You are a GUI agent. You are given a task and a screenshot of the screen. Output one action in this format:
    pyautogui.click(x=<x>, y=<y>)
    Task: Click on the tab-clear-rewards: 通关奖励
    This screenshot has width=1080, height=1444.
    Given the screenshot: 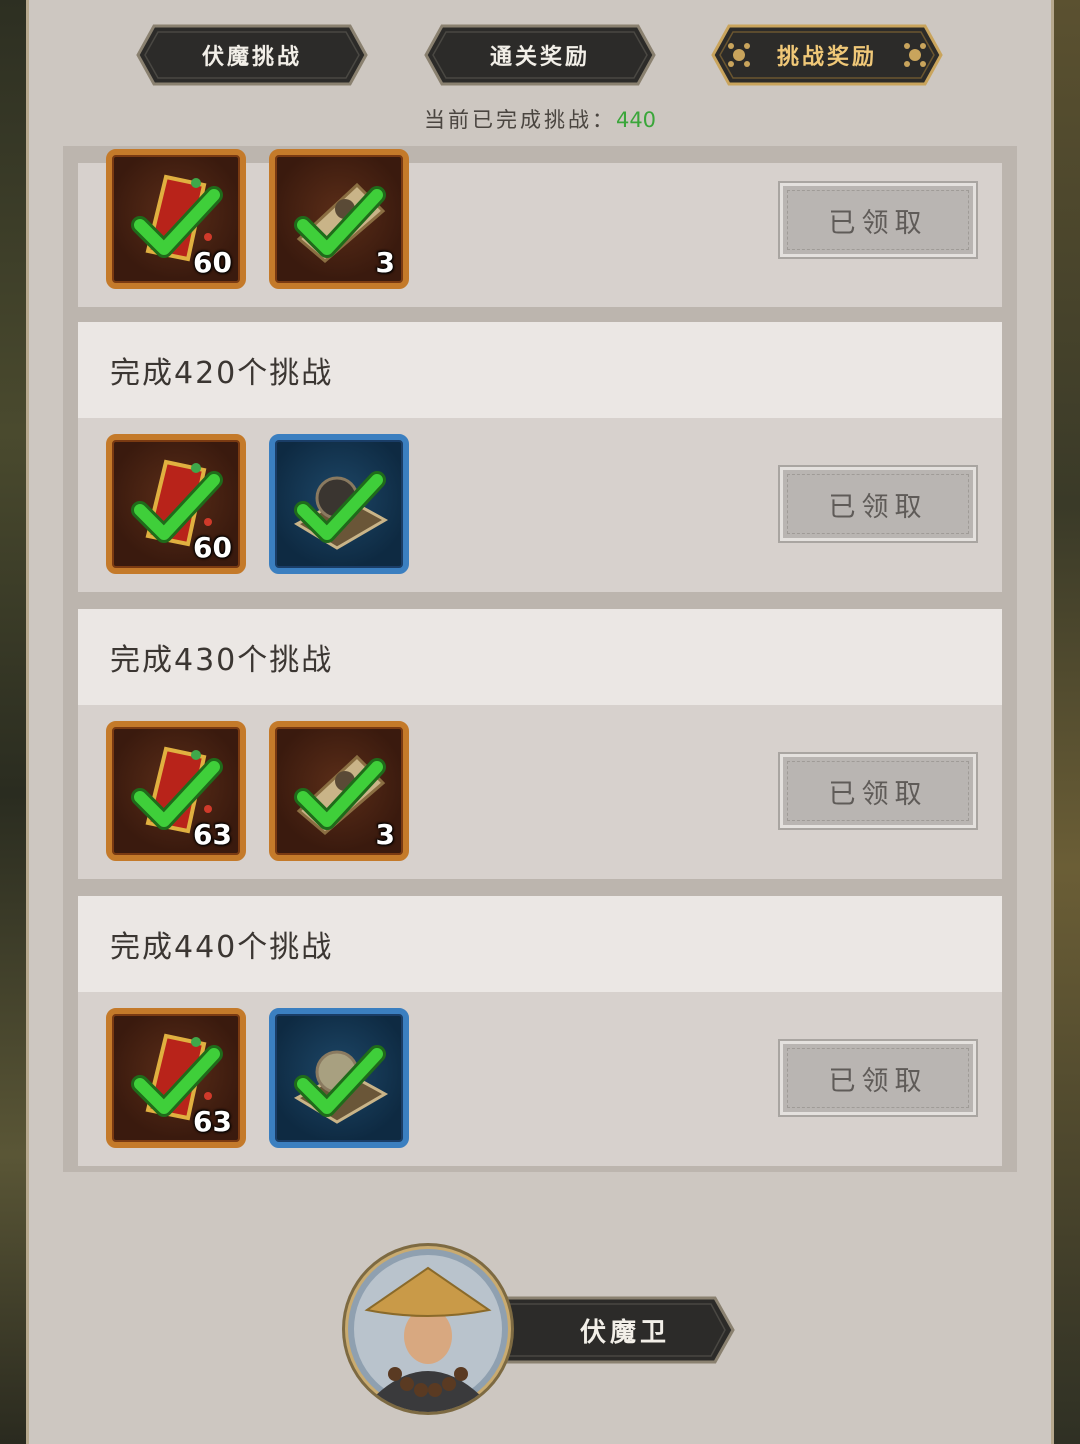 What is the action you would take?
    pyautogui.click(x=540, y=55)
    